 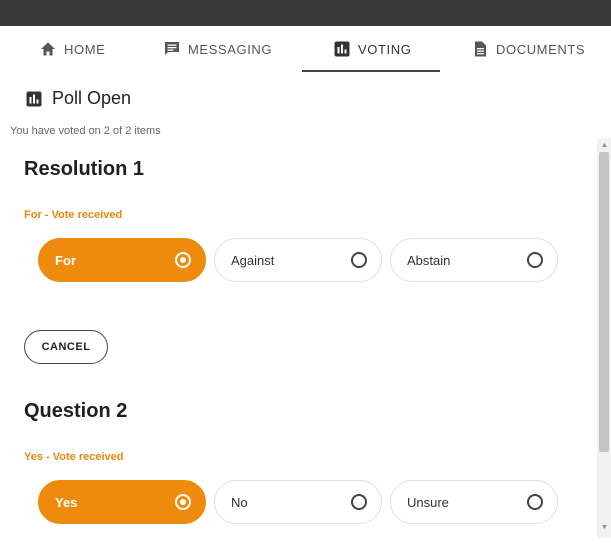 What do you see at coordinates (74, 457) in the screenshot?
I see `vote-status: Yes - Vote received` at bounding box center [74, 457].